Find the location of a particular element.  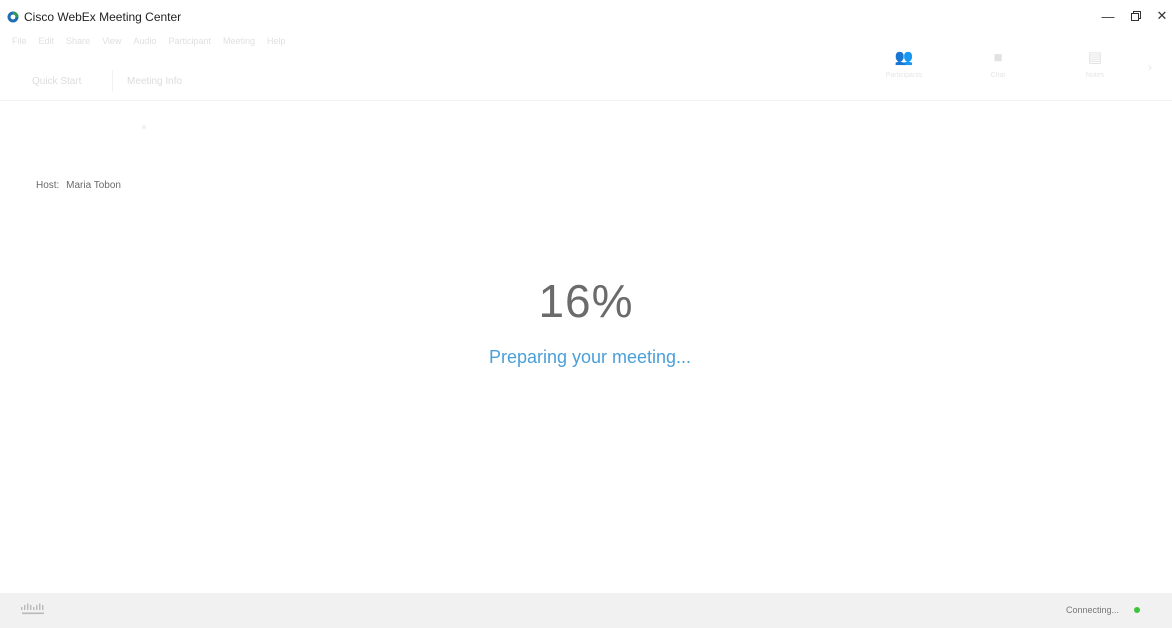

menu-edit: Edit is located at coordinates (47, 45).